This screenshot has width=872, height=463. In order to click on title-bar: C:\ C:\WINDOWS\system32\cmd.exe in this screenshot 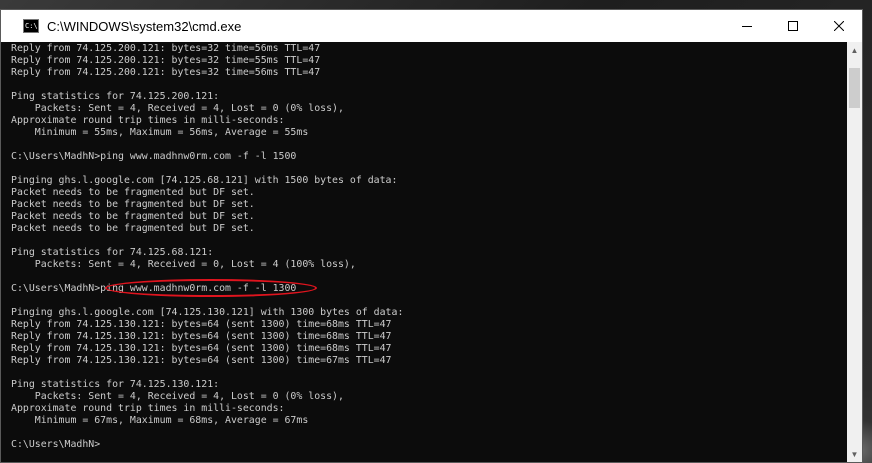, I will do `click(431, 26)`.